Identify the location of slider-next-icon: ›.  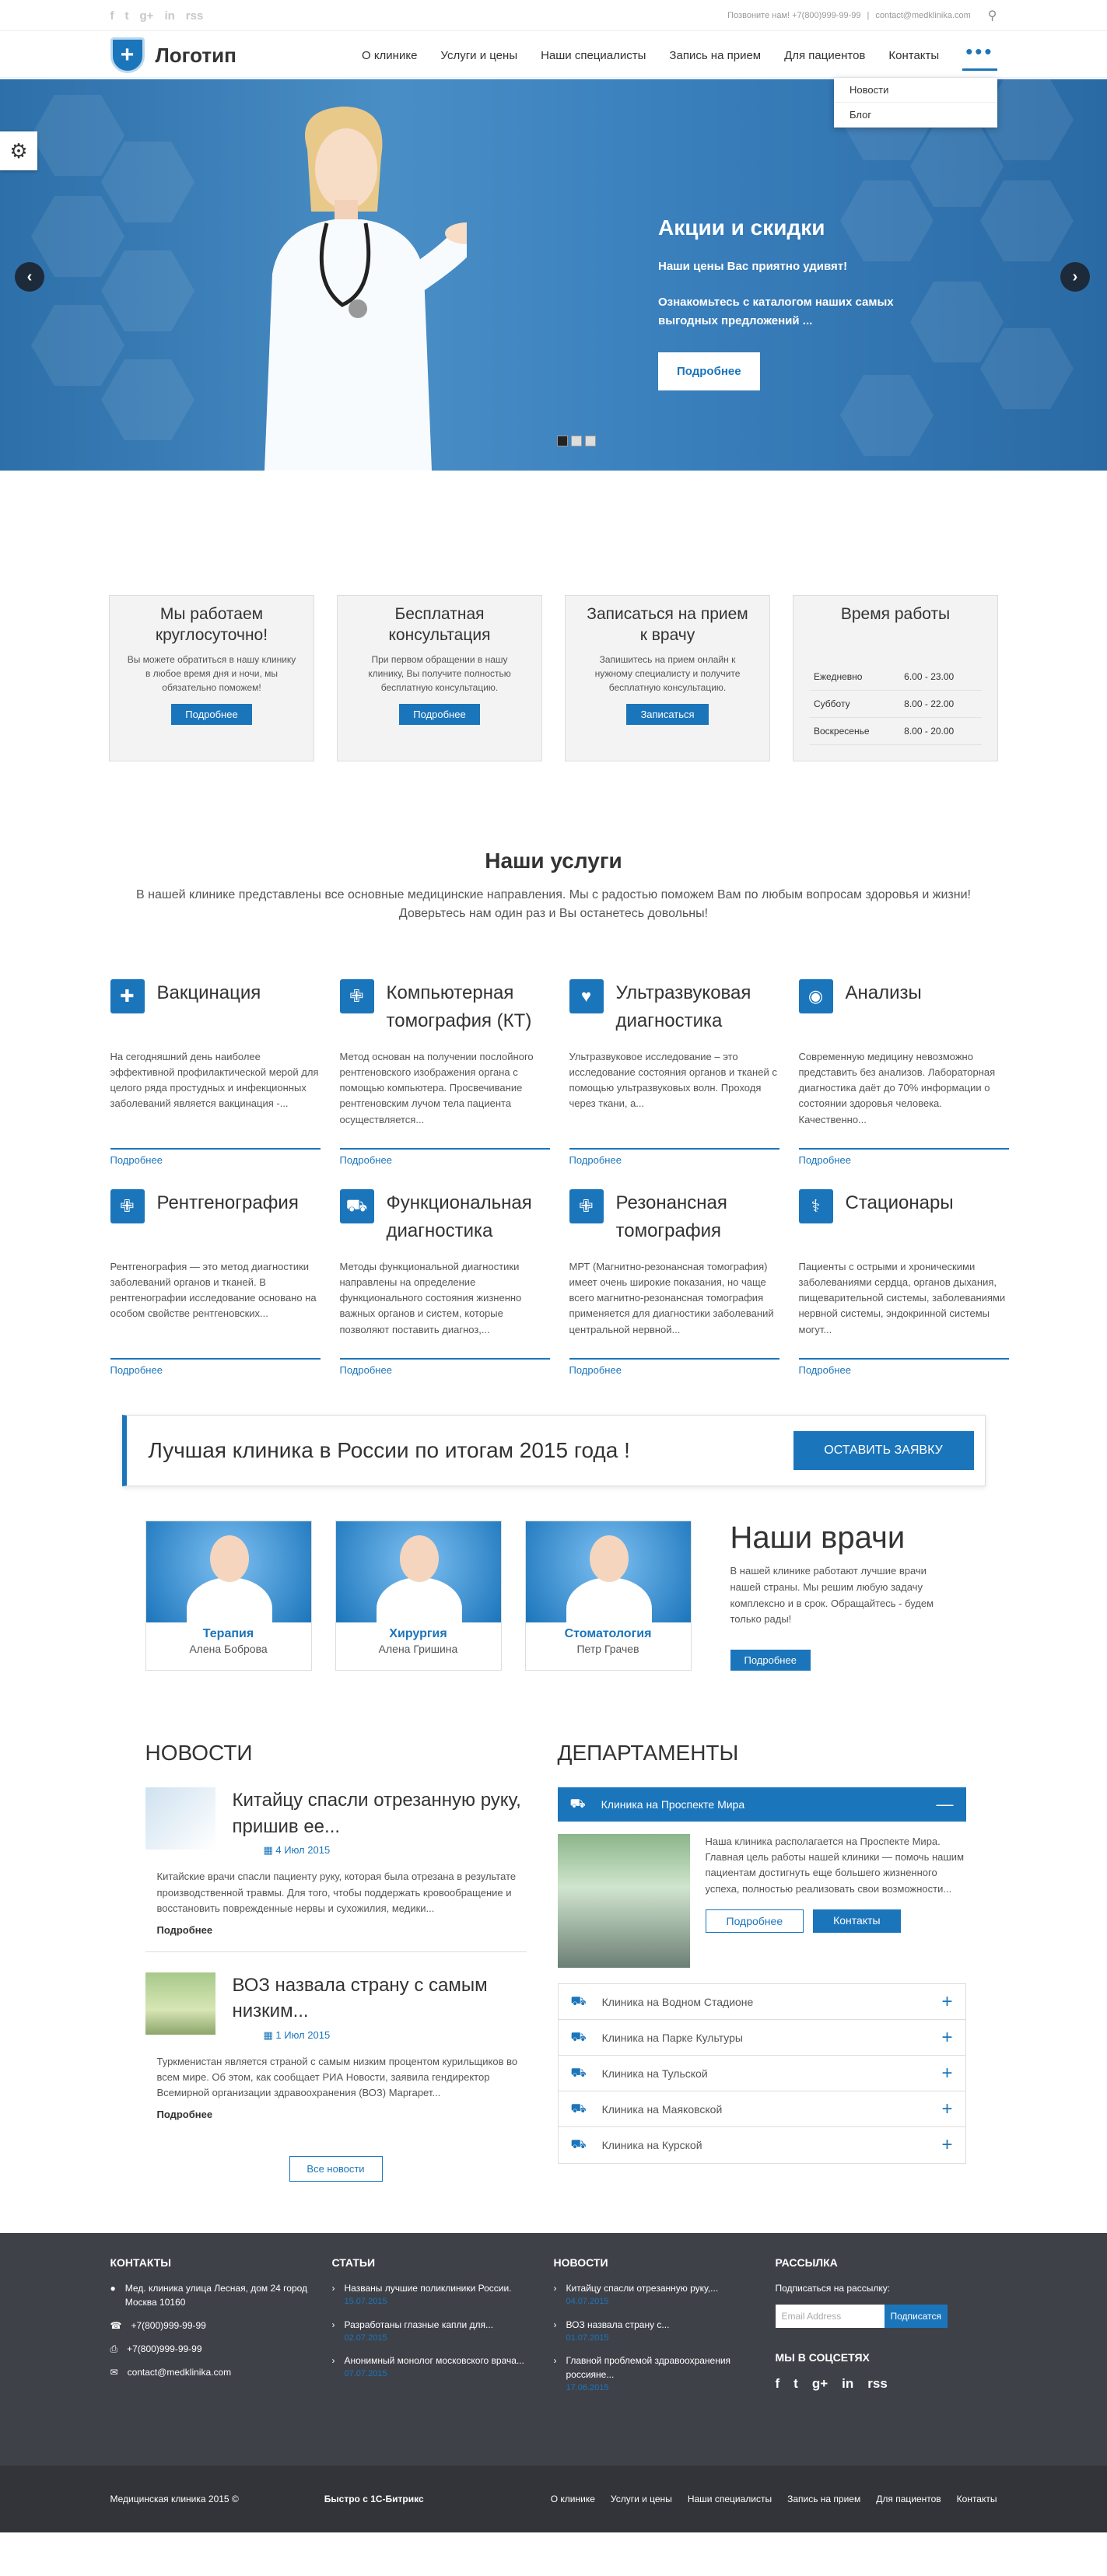
(1075, 277).